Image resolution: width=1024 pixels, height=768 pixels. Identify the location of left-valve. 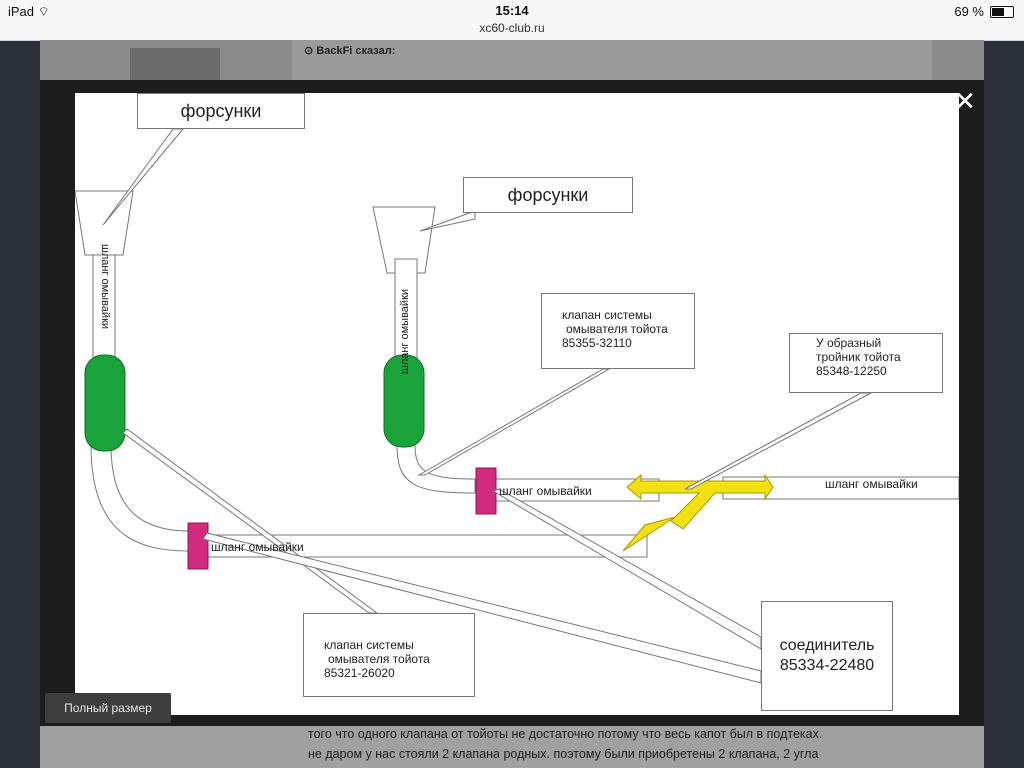
(105, 403).